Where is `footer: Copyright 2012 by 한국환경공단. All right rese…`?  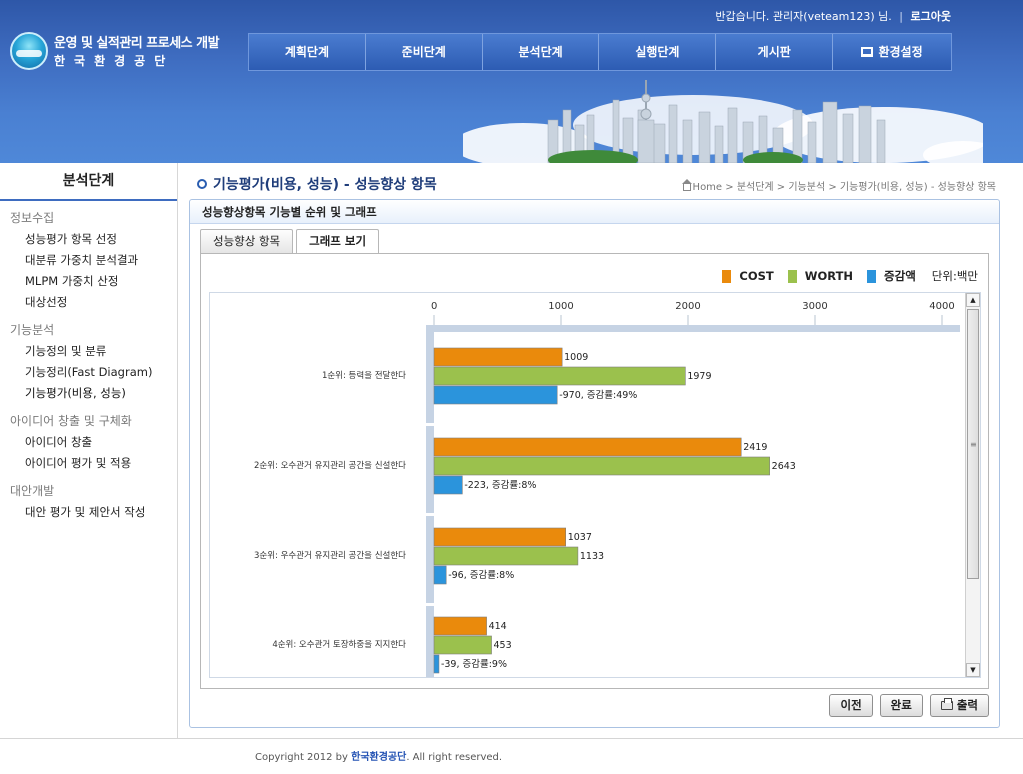 footer: Copyright 2012 by 한국환경공단. All right rese… is located at coordinates (511, 756).